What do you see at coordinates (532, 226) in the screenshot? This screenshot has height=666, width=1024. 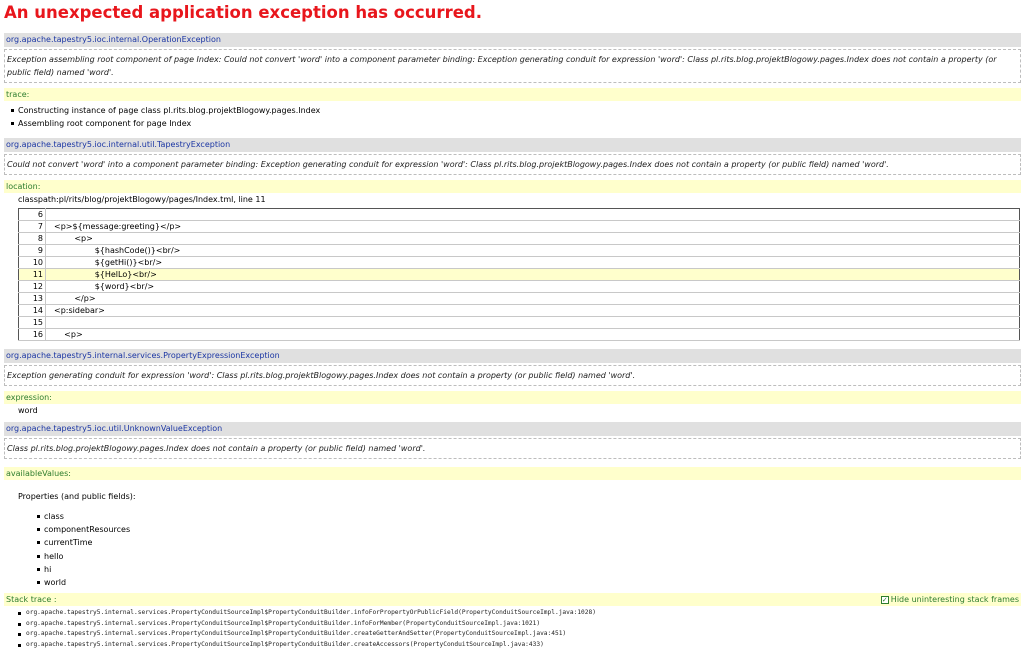 I see `line-code: <p>${message:greeting}</p>` at bounding box center [532, 226].